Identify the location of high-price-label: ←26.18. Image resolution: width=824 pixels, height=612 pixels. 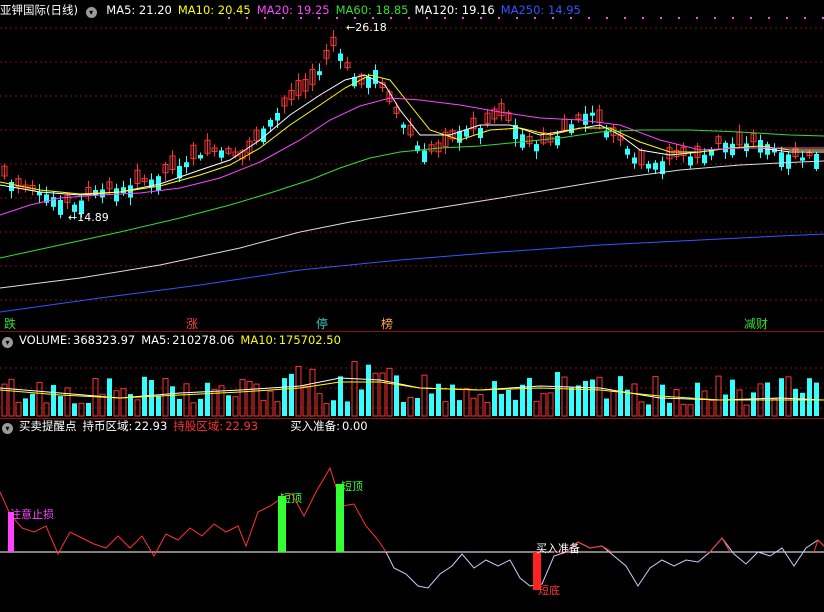
(366, 27).